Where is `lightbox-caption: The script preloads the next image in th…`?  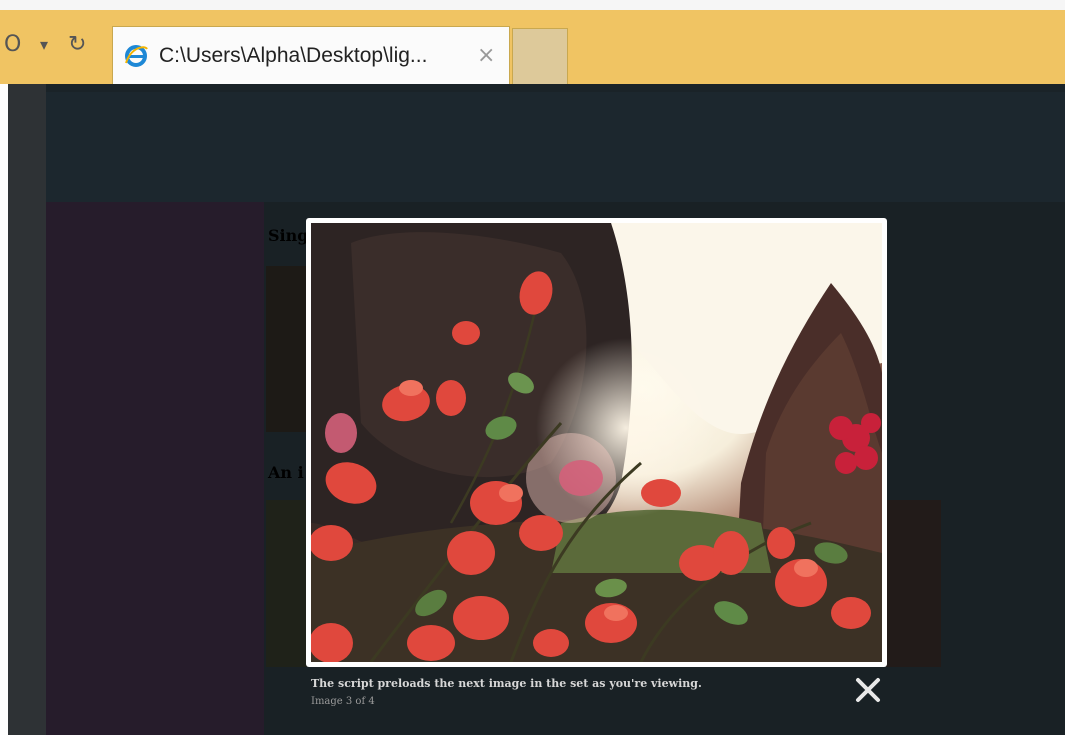 lightbox-caption: The script preloads the next image in th… is located at coordinates (506, 683).